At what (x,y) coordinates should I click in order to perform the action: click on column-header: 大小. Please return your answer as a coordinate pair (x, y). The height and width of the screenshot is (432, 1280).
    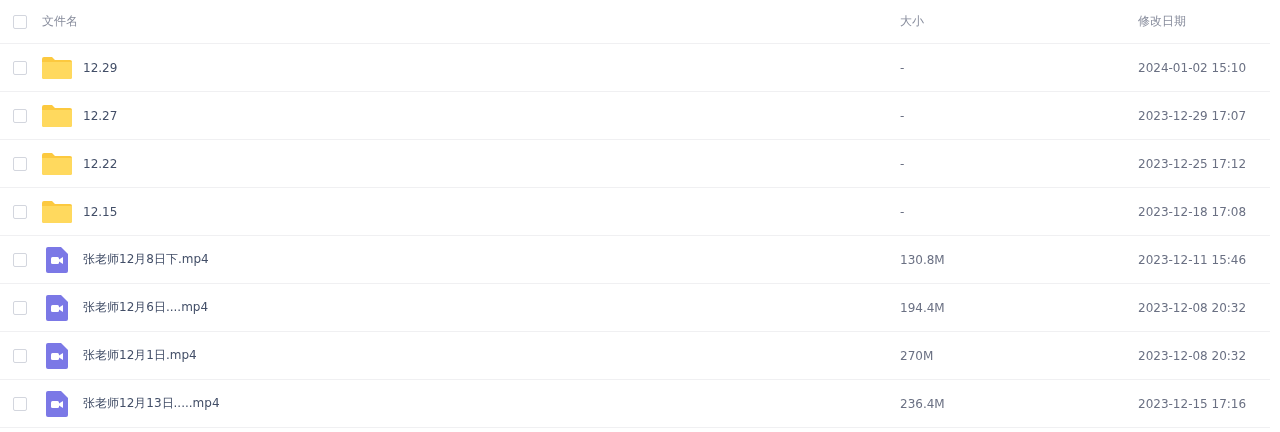
    Looking at the image, I should click on (912, 21).